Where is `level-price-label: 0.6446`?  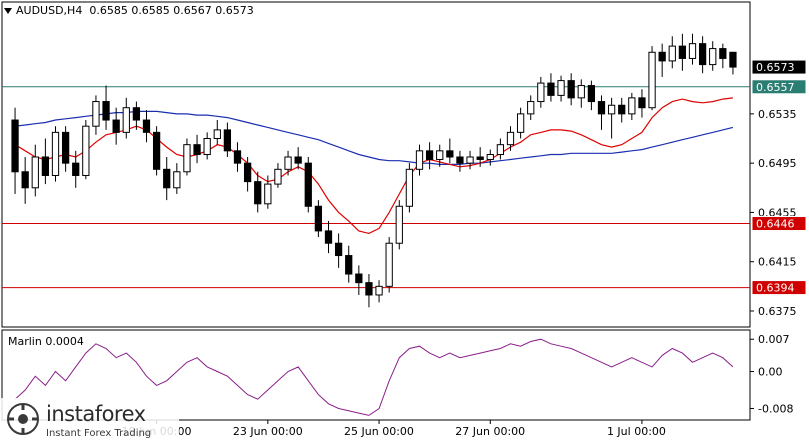 level-price-label: 0.6446 is located at coordinates (775, 224).